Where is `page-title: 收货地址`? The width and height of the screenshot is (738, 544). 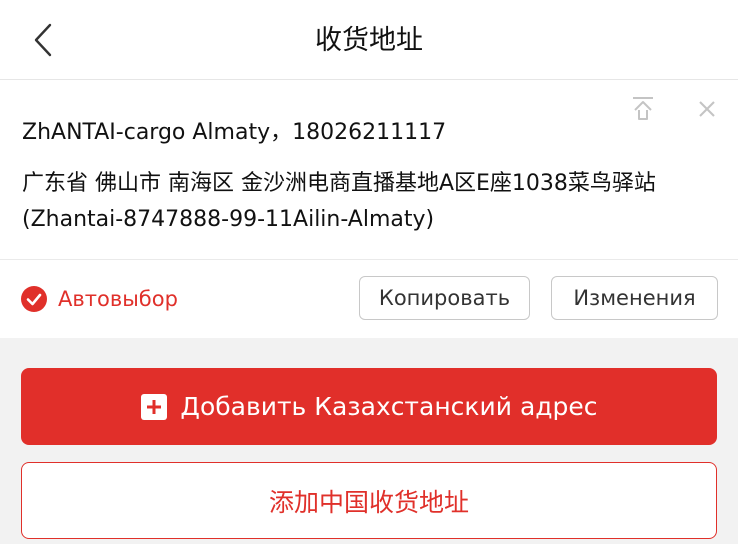
page-title: 收货地址 is located at coordinates (369, 40).